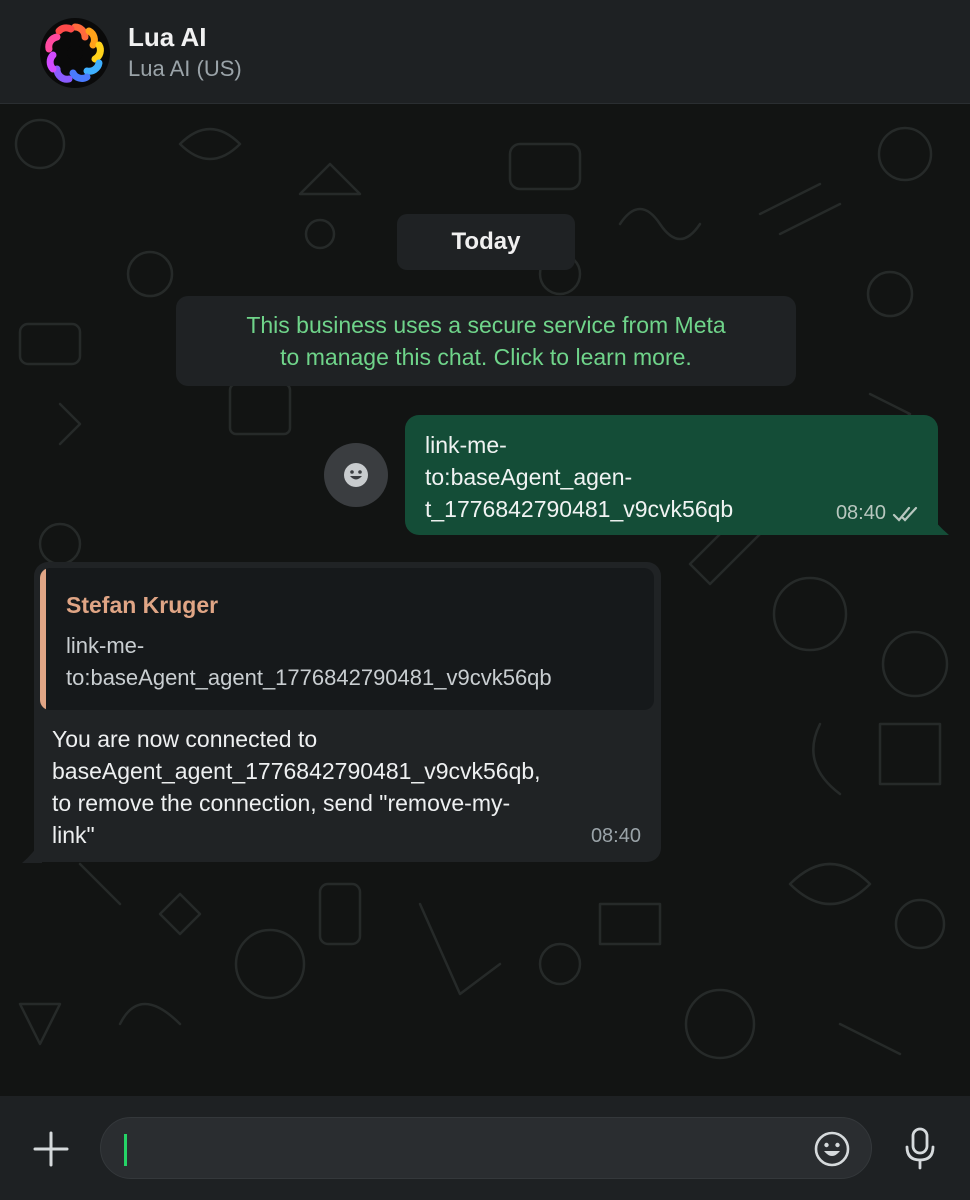 This screenshot has width=970, height=1200. What do you see at coordinates (920, 1149) in the screenshot?
I see `microphone-icon` at bounding box center [920, 1149].